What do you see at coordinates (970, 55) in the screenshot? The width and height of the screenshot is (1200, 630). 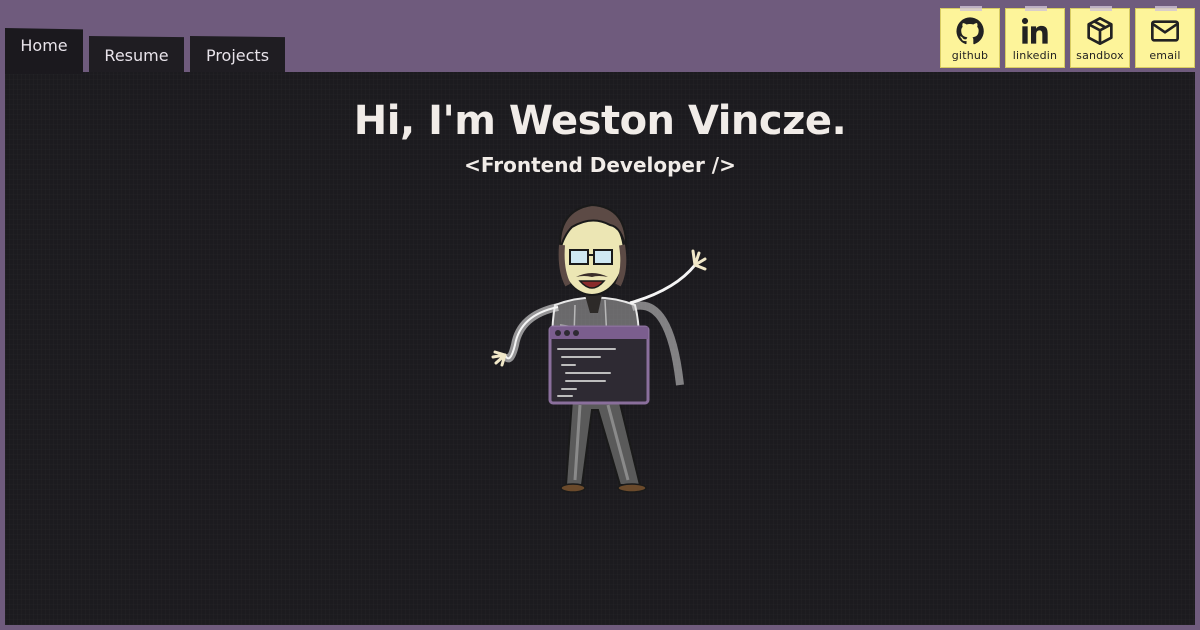 I see `social-label: github` at bounding box center [970, 55].